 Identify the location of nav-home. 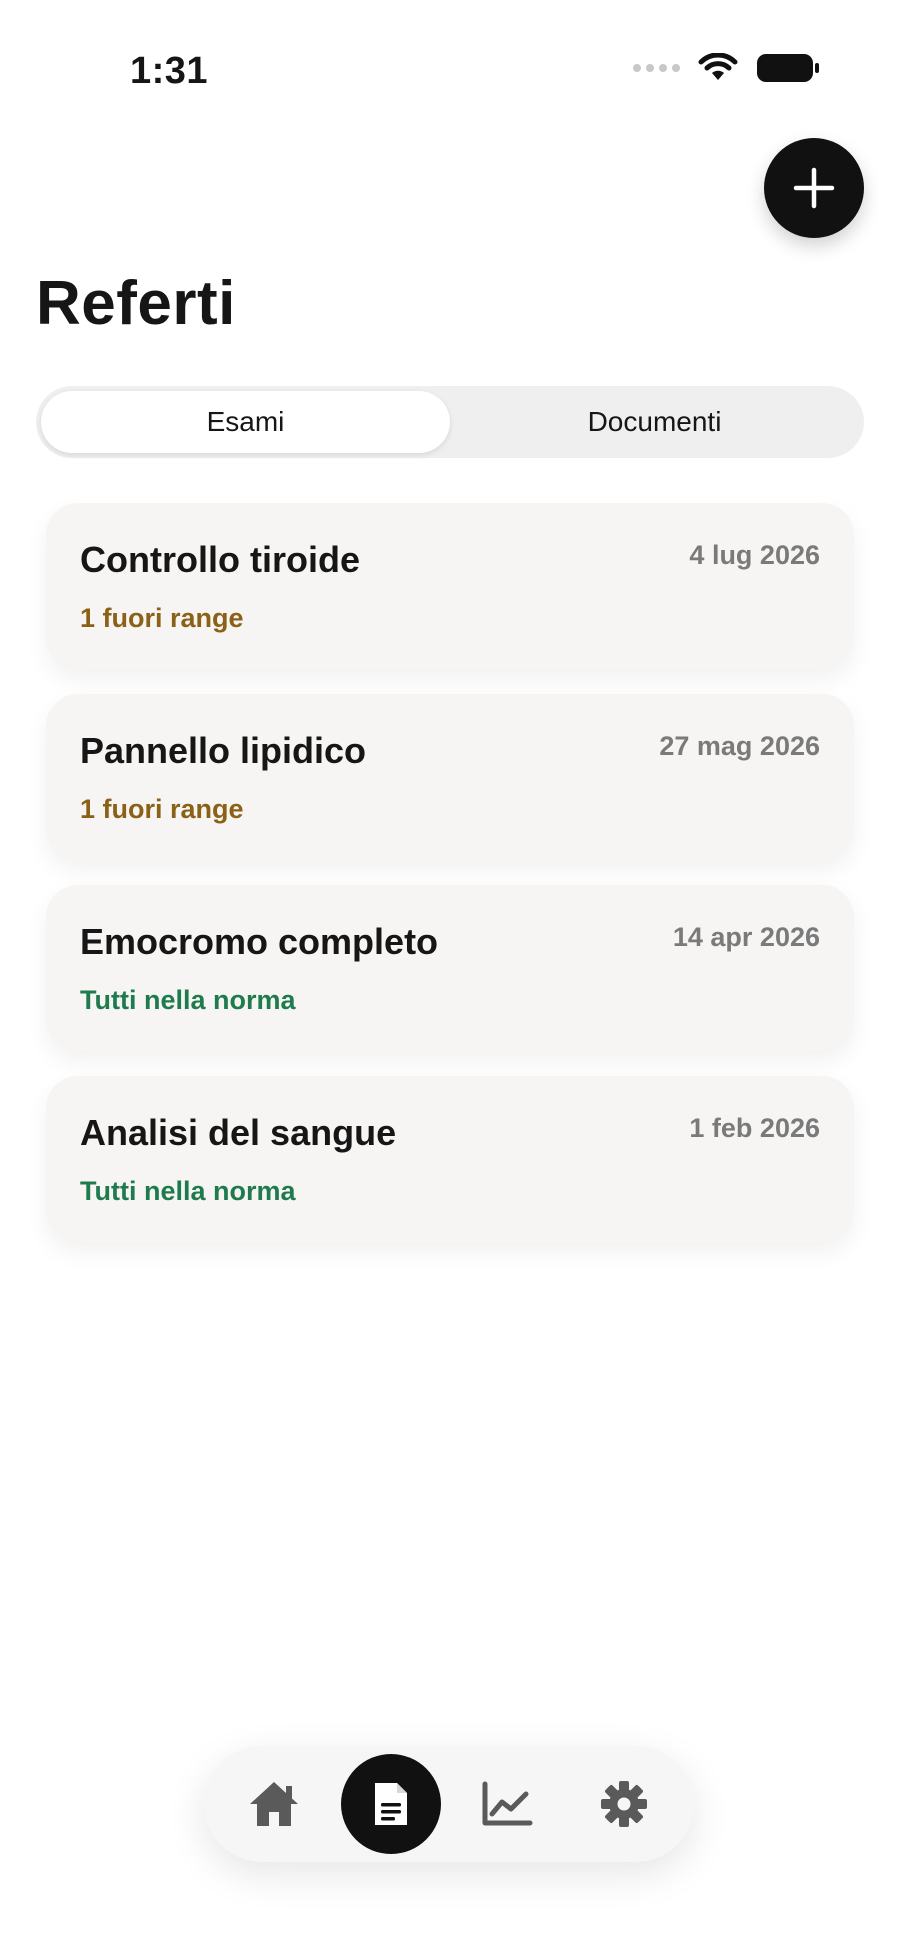
(274, 1804).